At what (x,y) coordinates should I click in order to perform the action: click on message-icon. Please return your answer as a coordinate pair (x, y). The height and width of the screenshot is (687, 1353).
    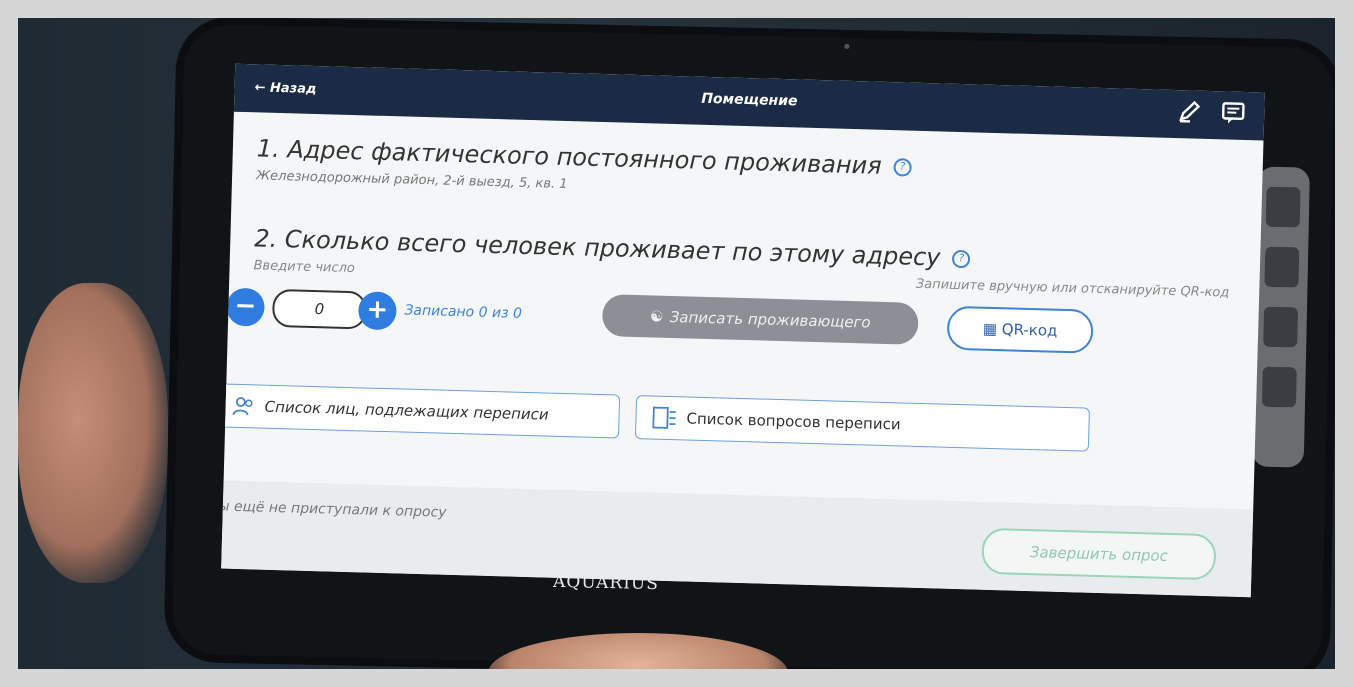
    Looking at the image, I should click on (1233, 112).